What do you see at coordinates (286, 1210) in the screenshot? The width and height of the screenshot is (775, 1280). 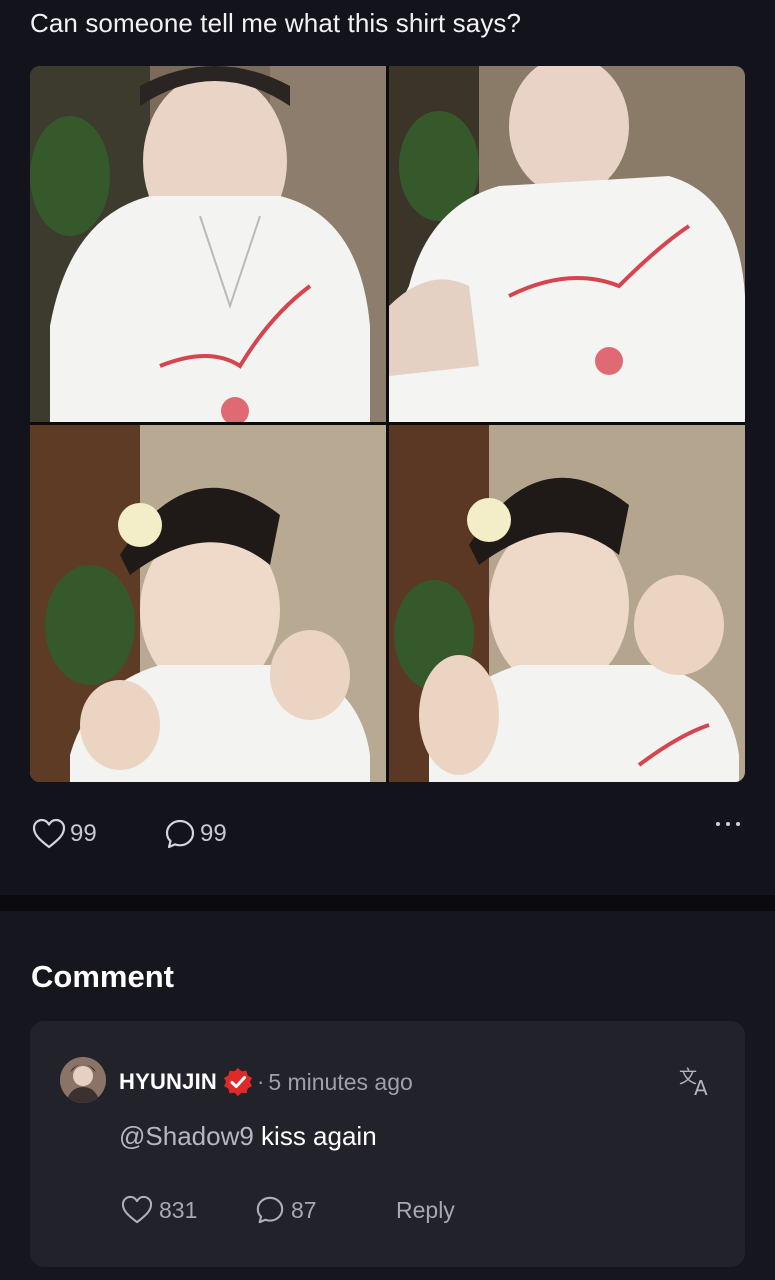 I see `comment-reply-count-button: 87` at bounding box center [286, 1210].